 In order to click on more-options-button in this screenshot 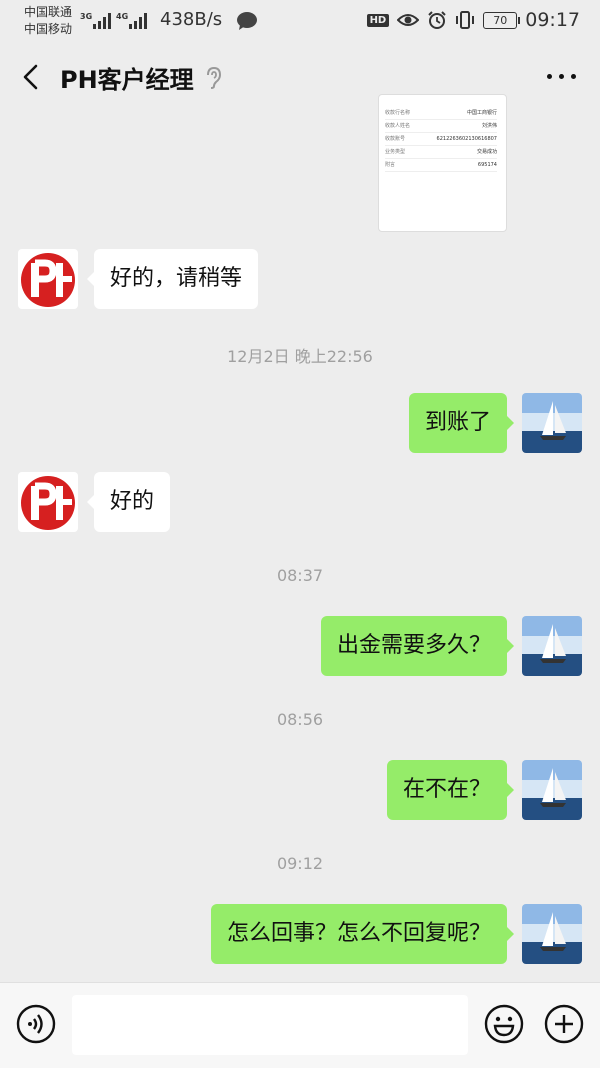, I will do `click(561, 76)`.